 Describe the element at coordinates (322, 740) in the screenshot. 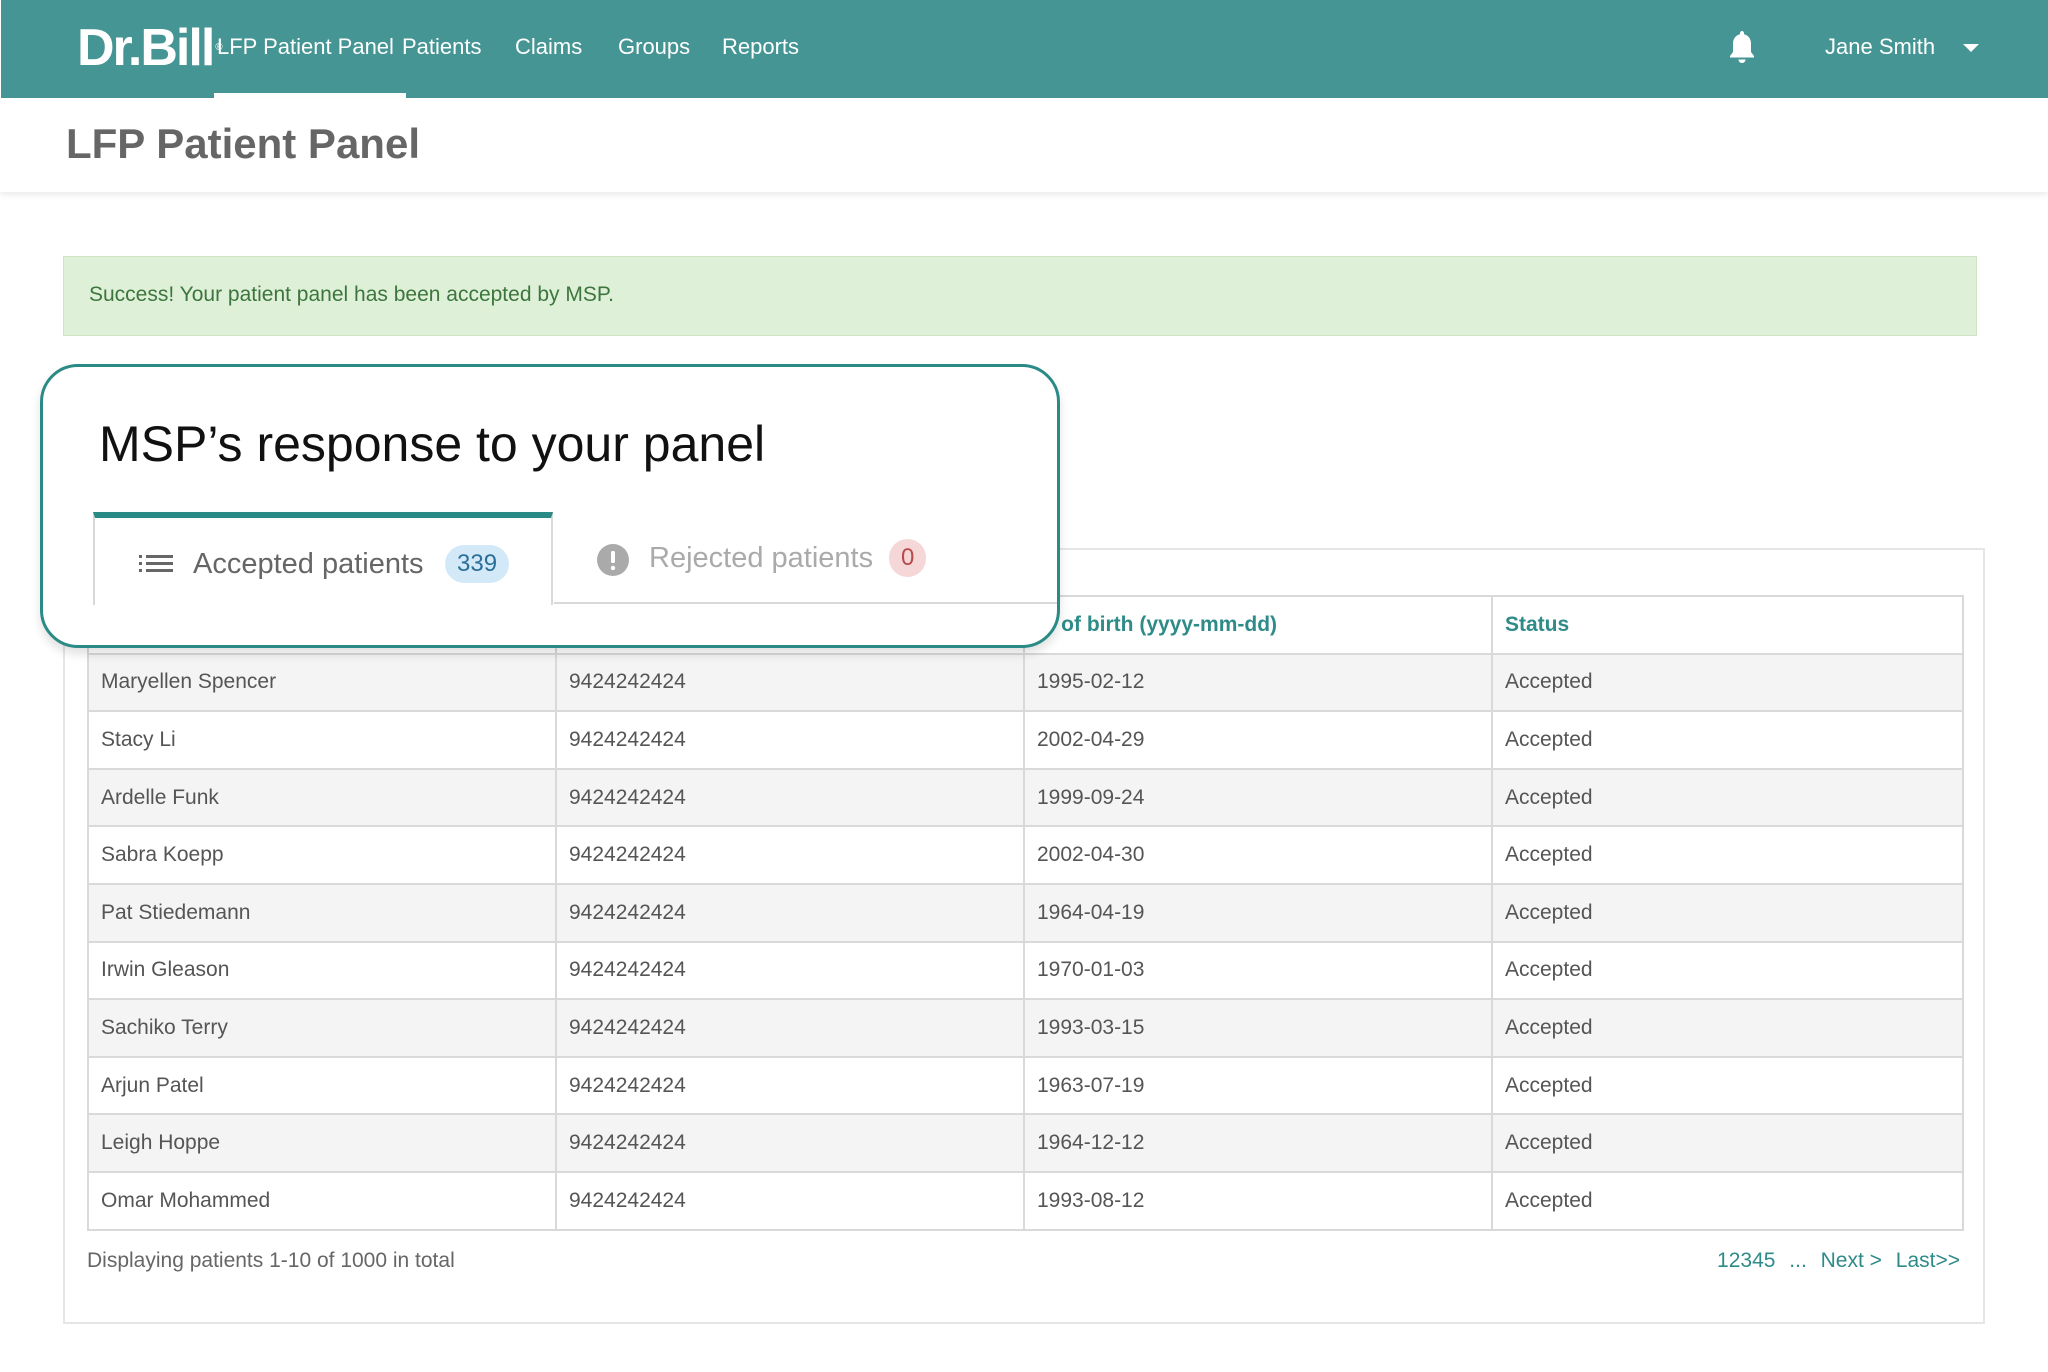

I see `patient-name-cell: Stacy Li` at that location.